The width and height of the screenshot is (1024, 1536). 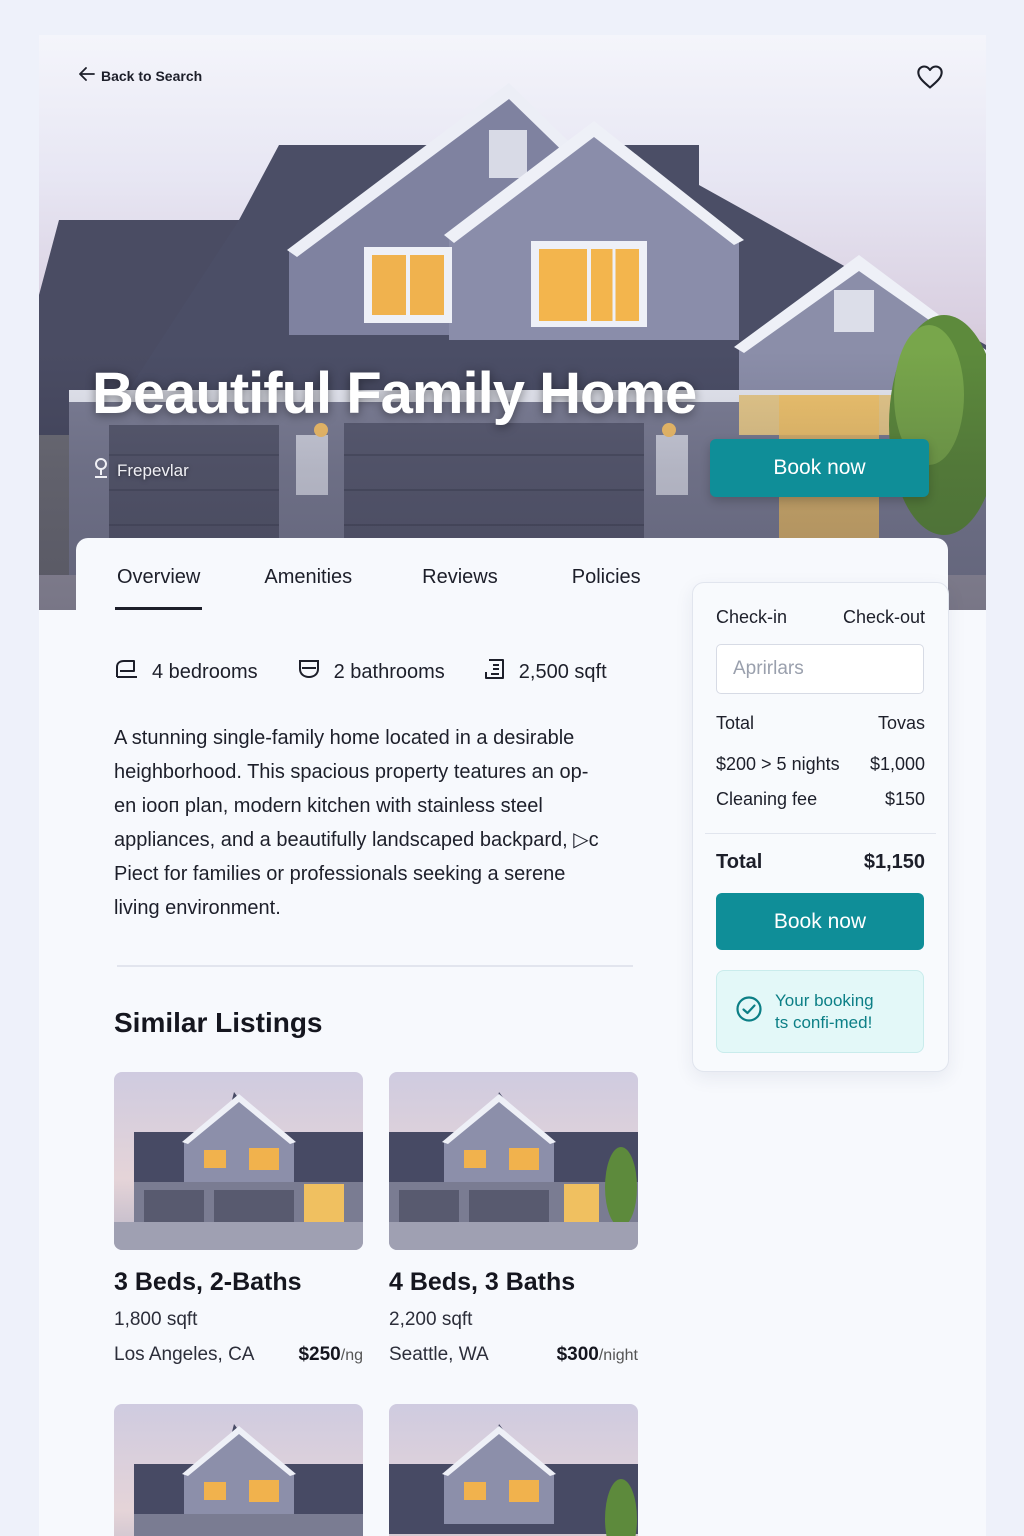 What do you see at coordinates (824, 1000) in the screenshot?
I see `confirmation-line: Your booking` at bounding box center [824, 1000].